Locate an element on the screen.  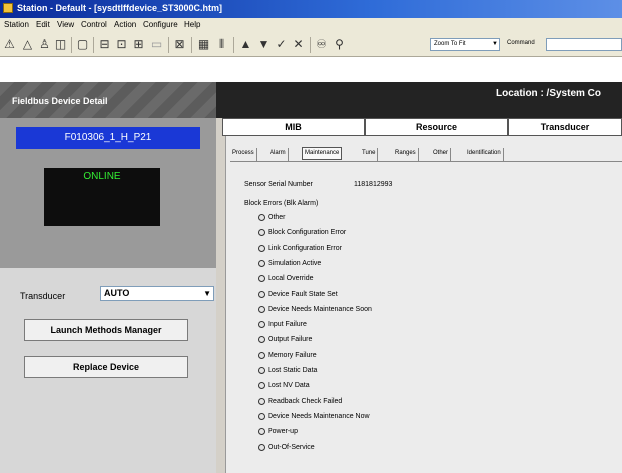
block-error-item: Out-Of-Service is located at coordinates (286, 447).